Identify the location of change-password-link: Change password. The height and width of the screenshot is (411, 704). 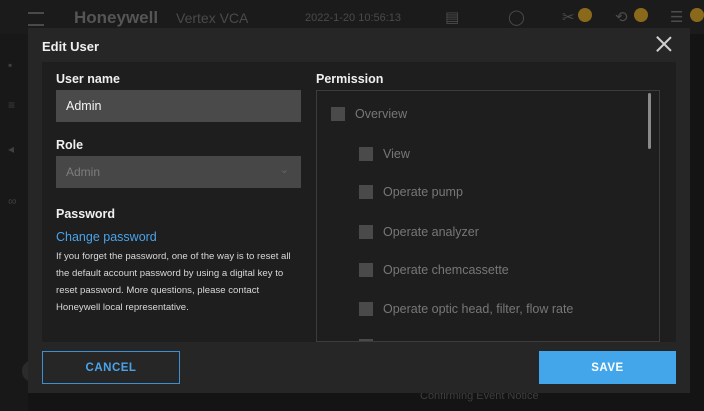
(106, 237).